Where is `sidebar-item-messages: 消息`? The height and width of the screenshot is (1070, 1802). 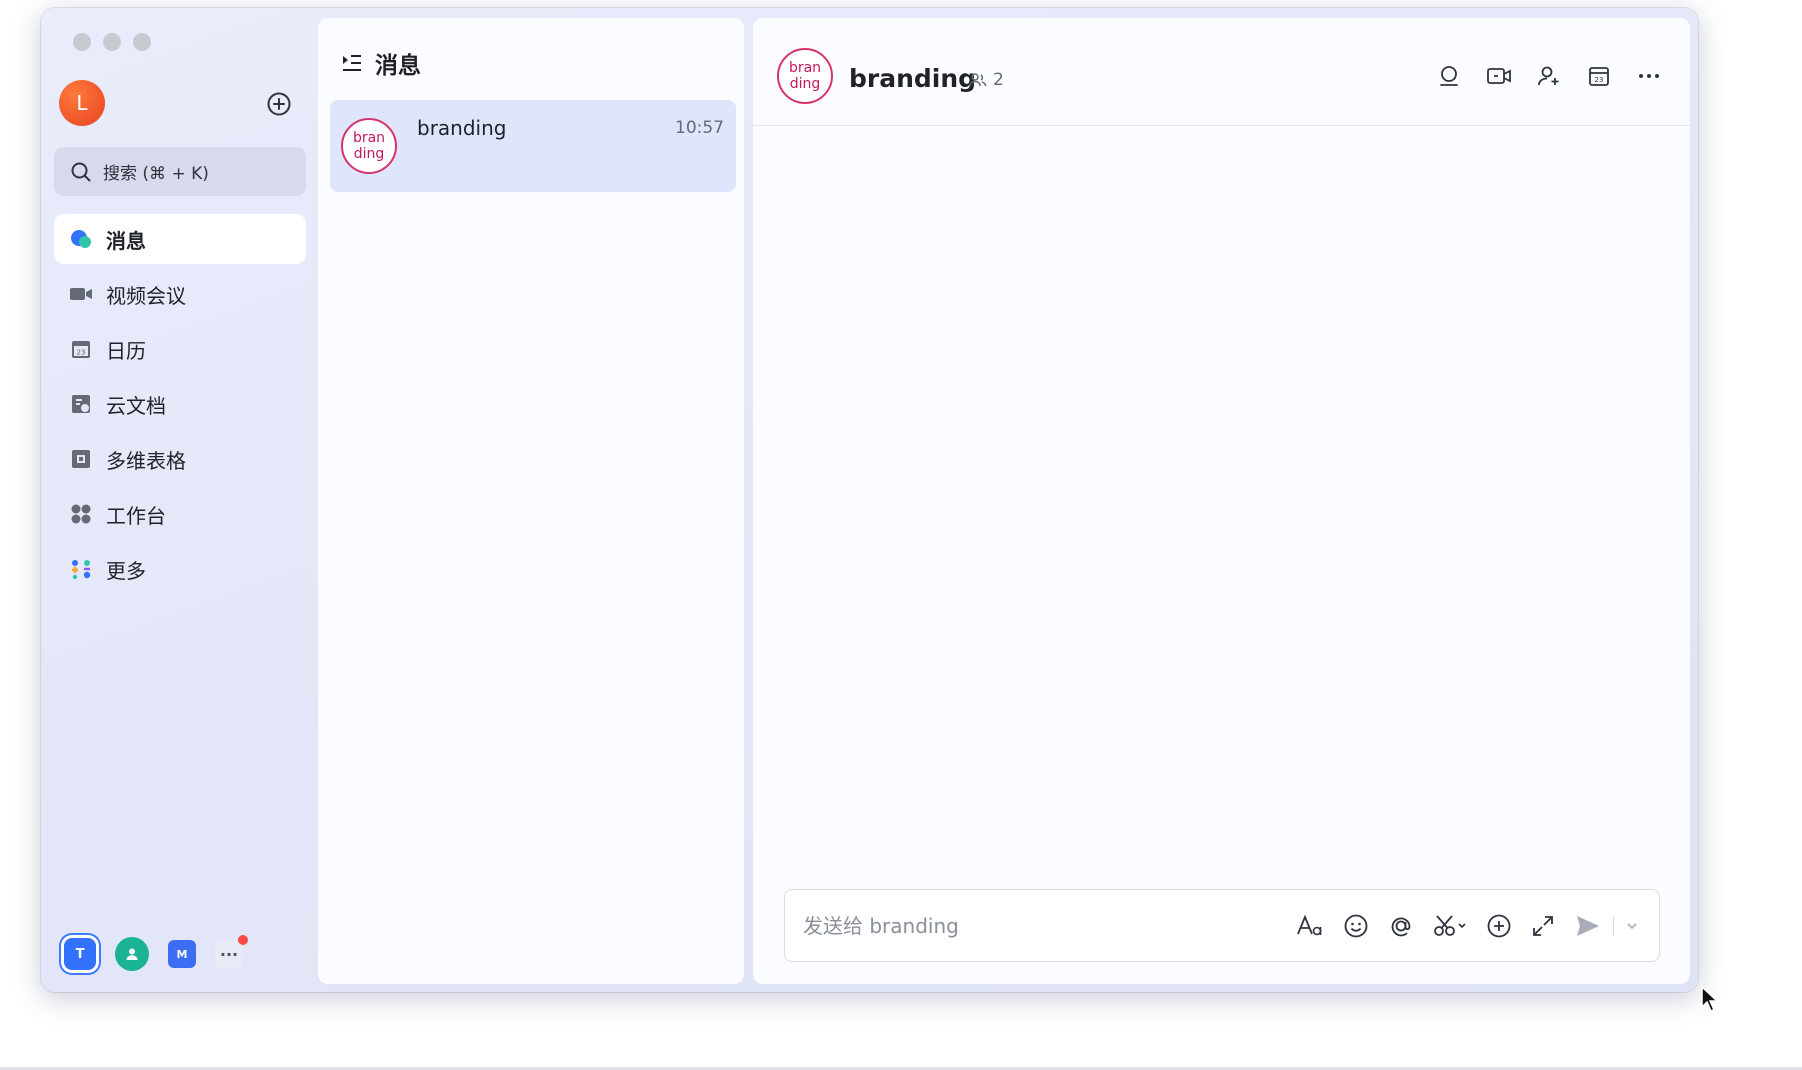
sidebar-item-messages: 消息 is located at coordinates (180, 239).